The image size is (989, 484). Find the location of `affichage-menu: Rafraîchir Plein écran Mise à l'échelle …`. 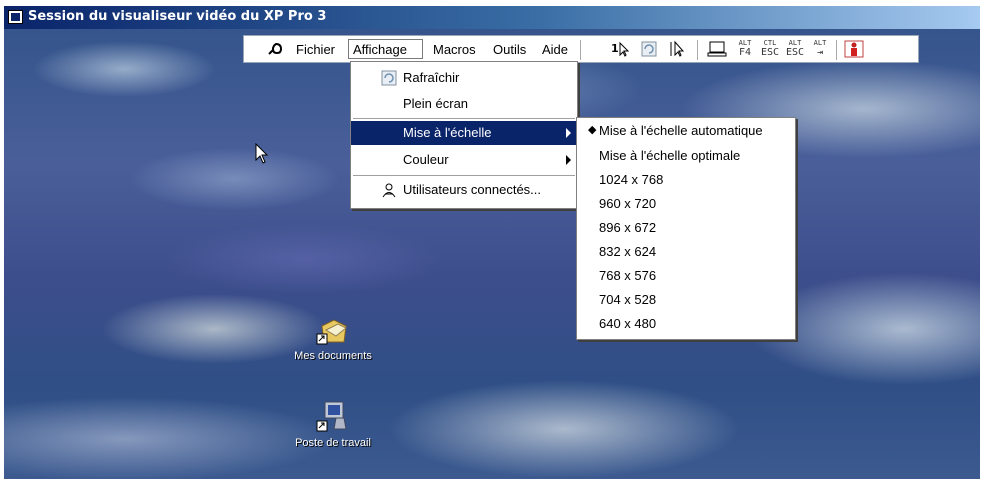

affichage-menu: Rafraîchir Plein écran Mise à l'échelle … is located at coordinates (464, 135).